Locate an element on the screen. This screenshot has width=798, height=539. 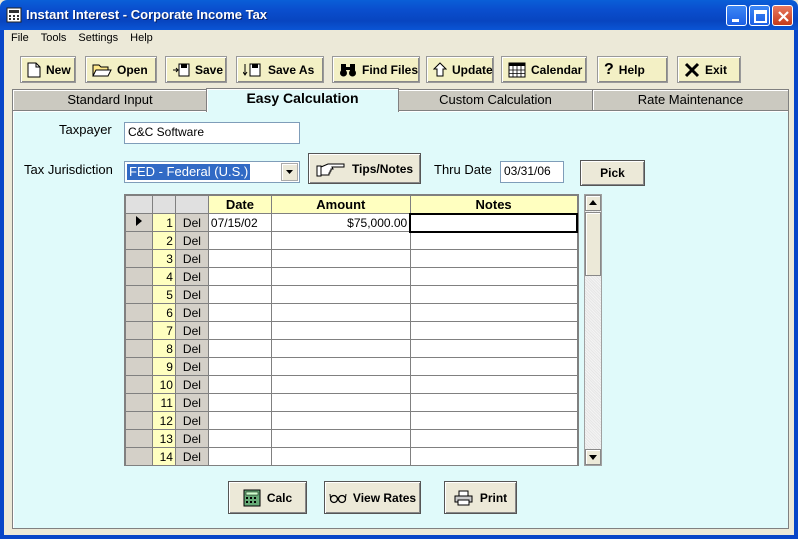
table-row: 1 Del 07/15/02 $75,000.00 is located at coordinates (351, 222).